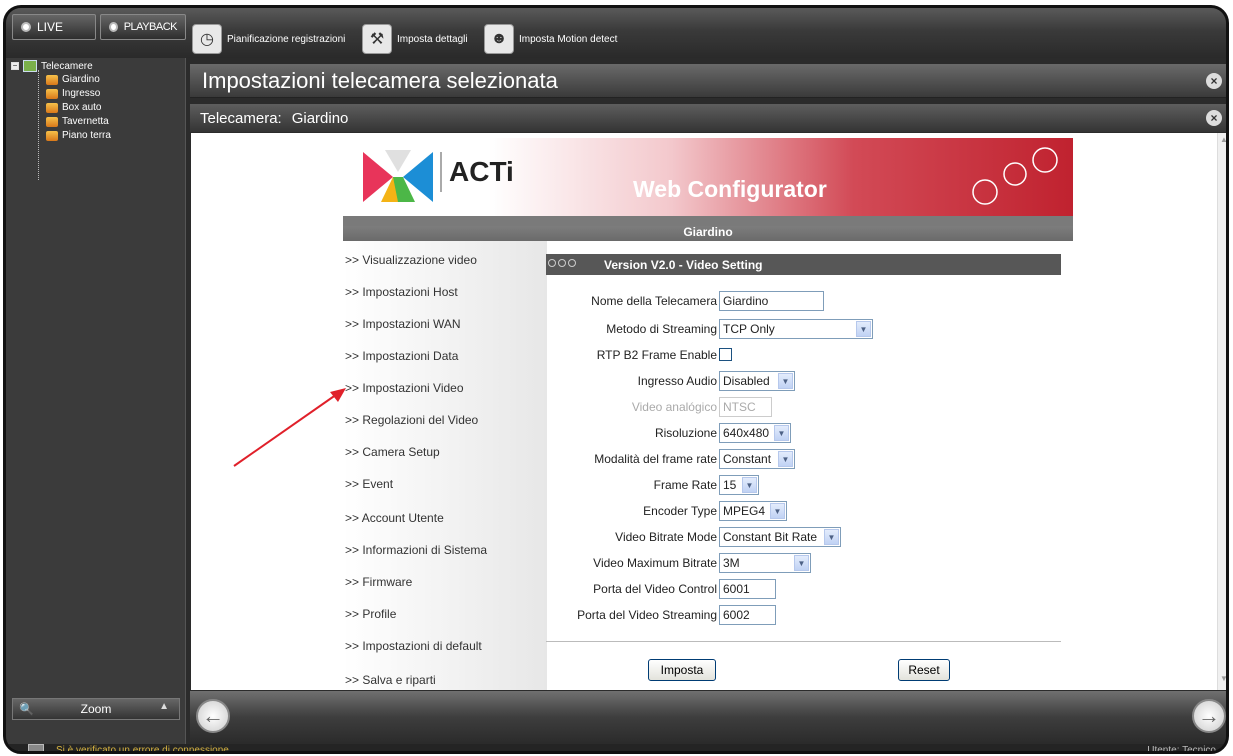  Describe the element at coordinates (656, 355) in the screenshot. I see `rtp-label: RTP B2 Frame Enable` at that location.